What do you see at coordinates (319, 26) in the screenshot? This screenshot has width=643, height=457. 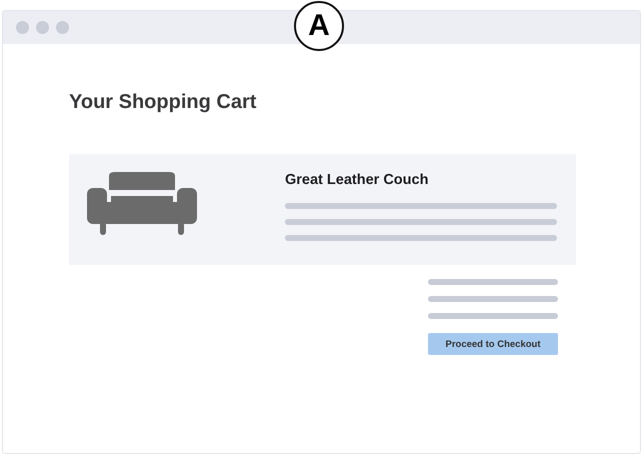 I see `letter-badge: A` at bounding box center [319, 26].